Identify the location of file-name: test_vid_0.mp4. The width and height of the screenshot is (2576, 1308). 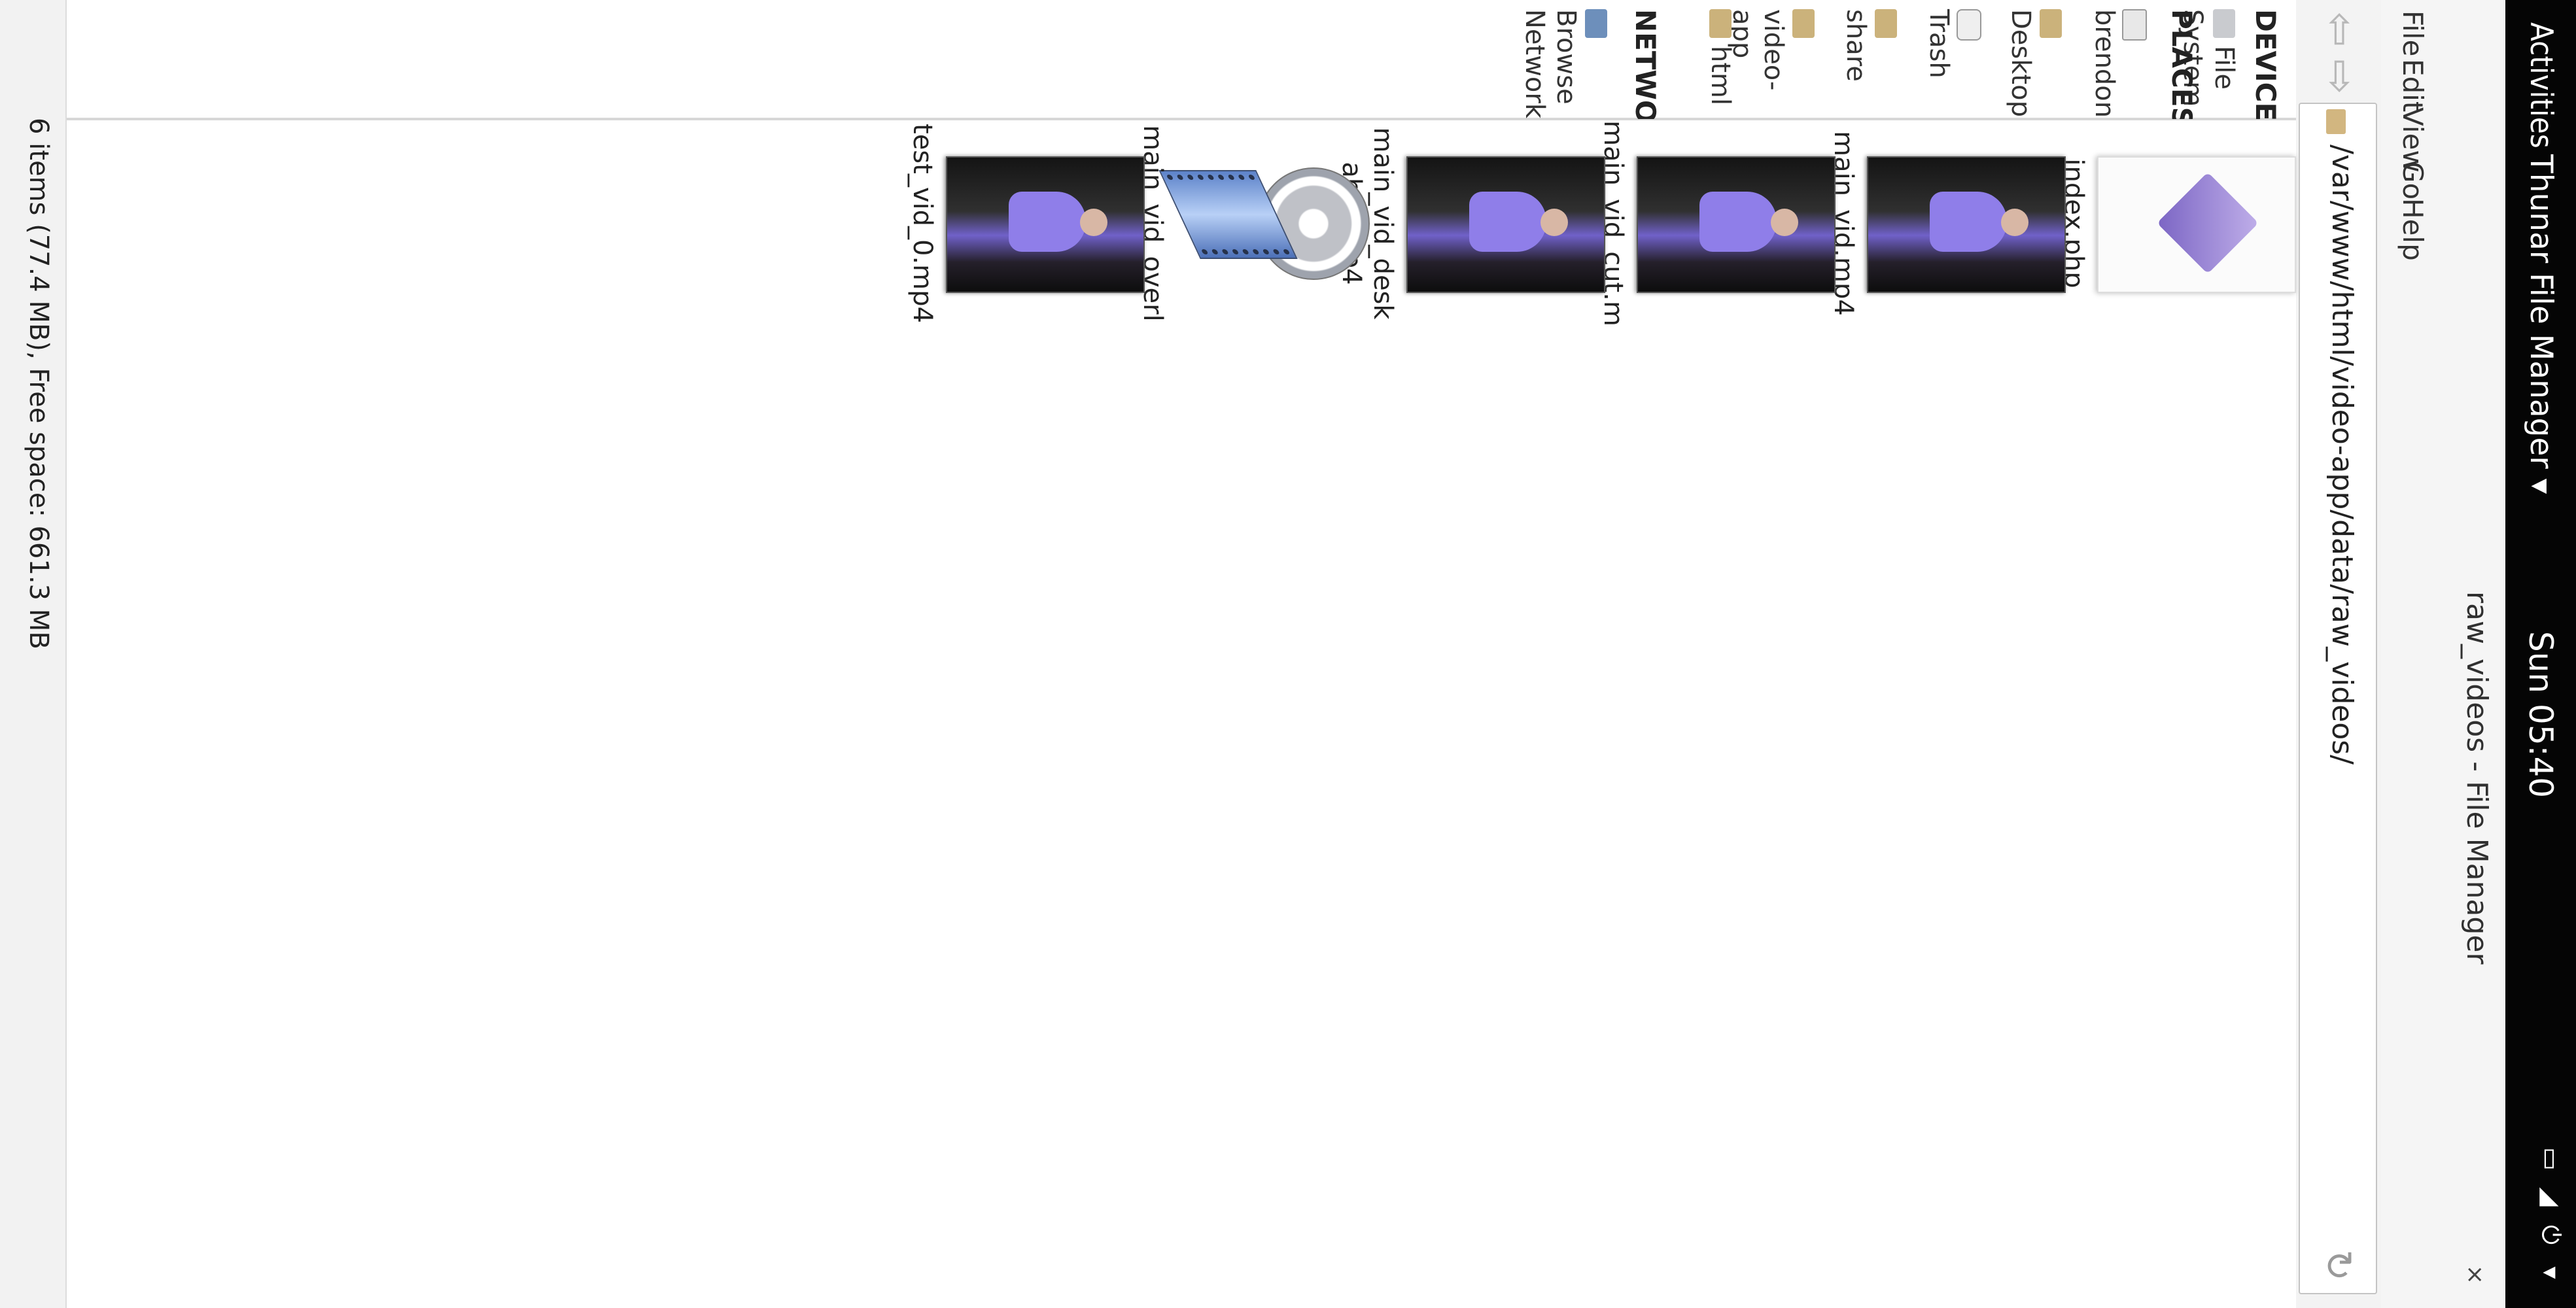
(922, 223).